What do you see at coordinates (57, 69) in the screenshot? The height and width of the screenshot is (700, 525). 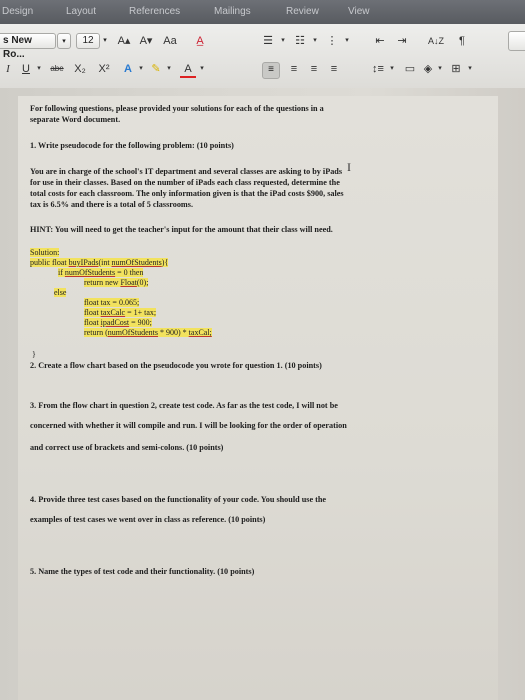 I see `strikethrough-button: abe` at bounding box center [57, 69].